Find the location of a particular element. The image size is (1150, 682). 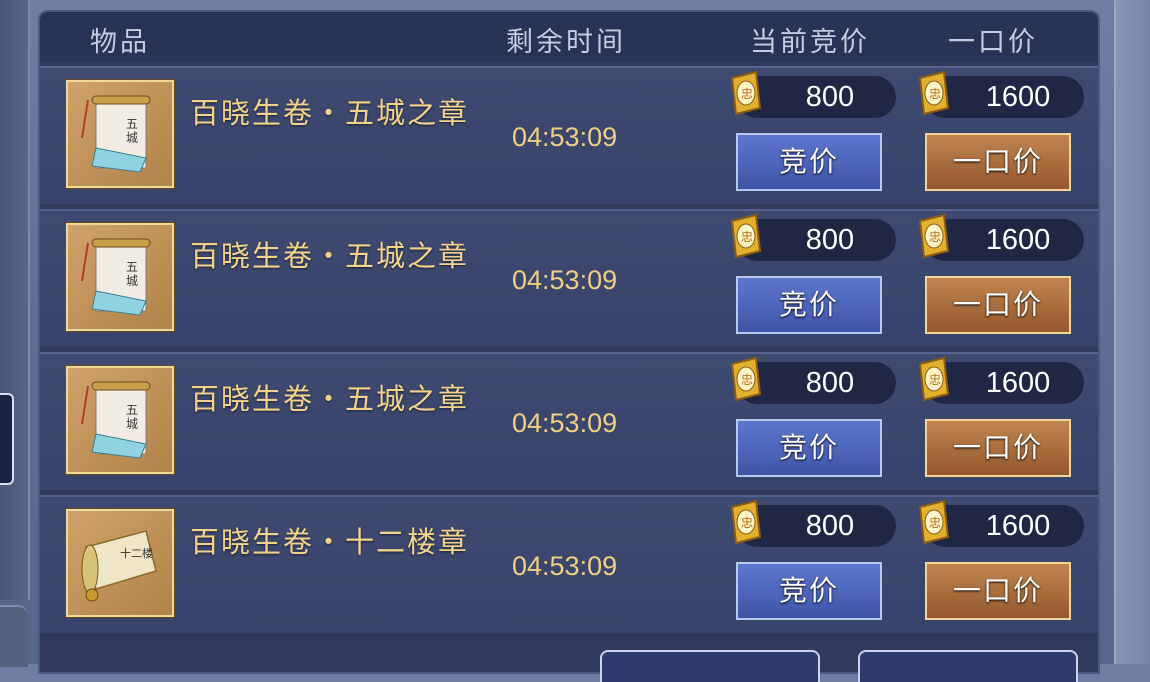

left-frame-lower is located at coordinates (14, 636).